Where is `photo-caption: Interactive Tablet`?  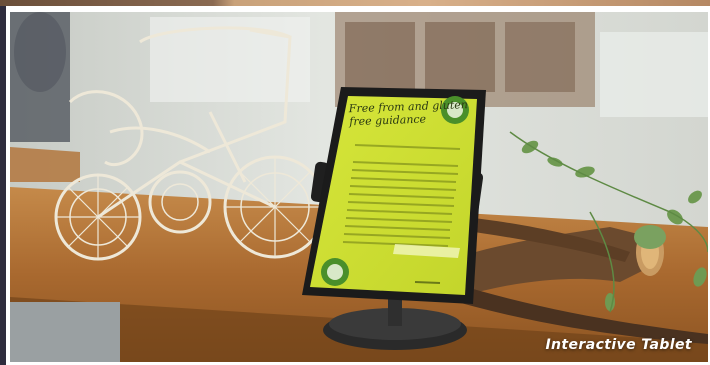 photo-caption: Interactive Tablet is located at coordinates (618, 345).